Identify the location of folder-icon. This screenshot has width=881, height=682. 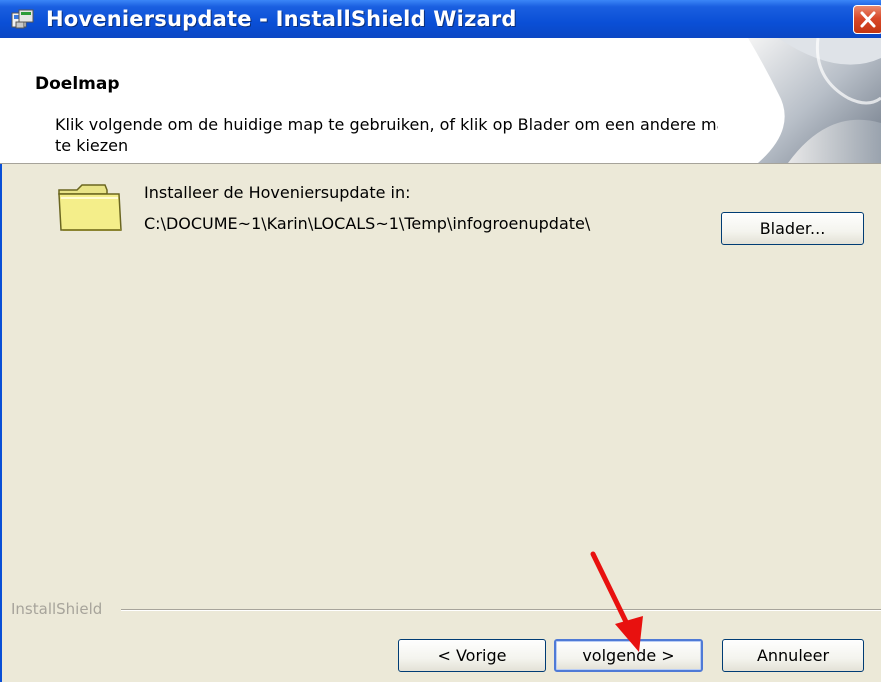
(90, 207).